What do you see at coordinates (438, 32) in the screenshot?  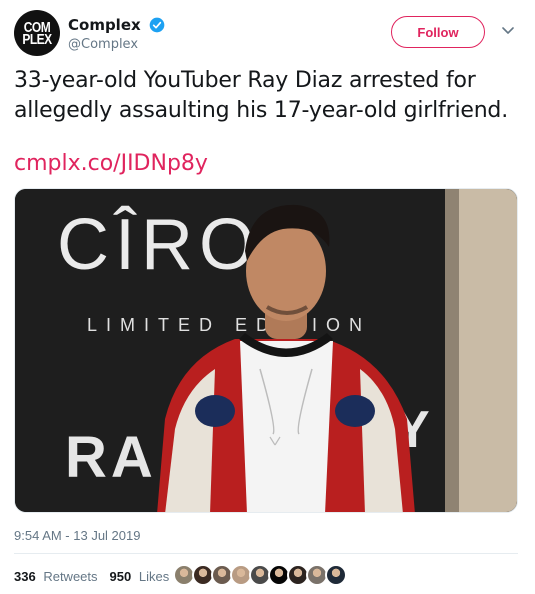 I see `follow-button: Follow` at bounding box center [438, 32].